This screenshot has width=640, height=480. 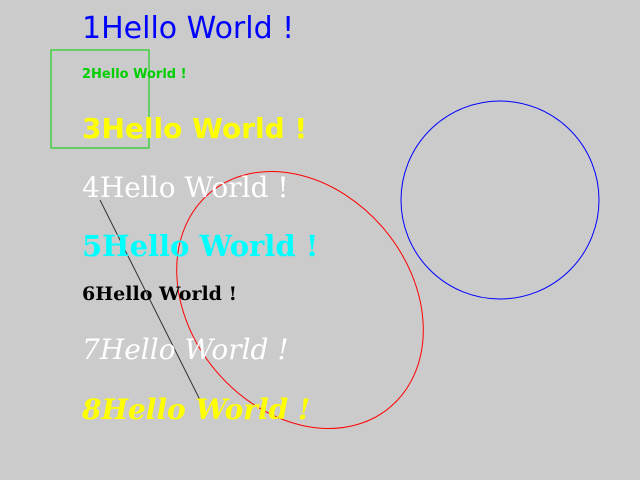 What do you see at coordinates (200, 246) in the screenshot?
I see `hello-world-text-5: 5Hello World !` at bounding box center [200, 246].